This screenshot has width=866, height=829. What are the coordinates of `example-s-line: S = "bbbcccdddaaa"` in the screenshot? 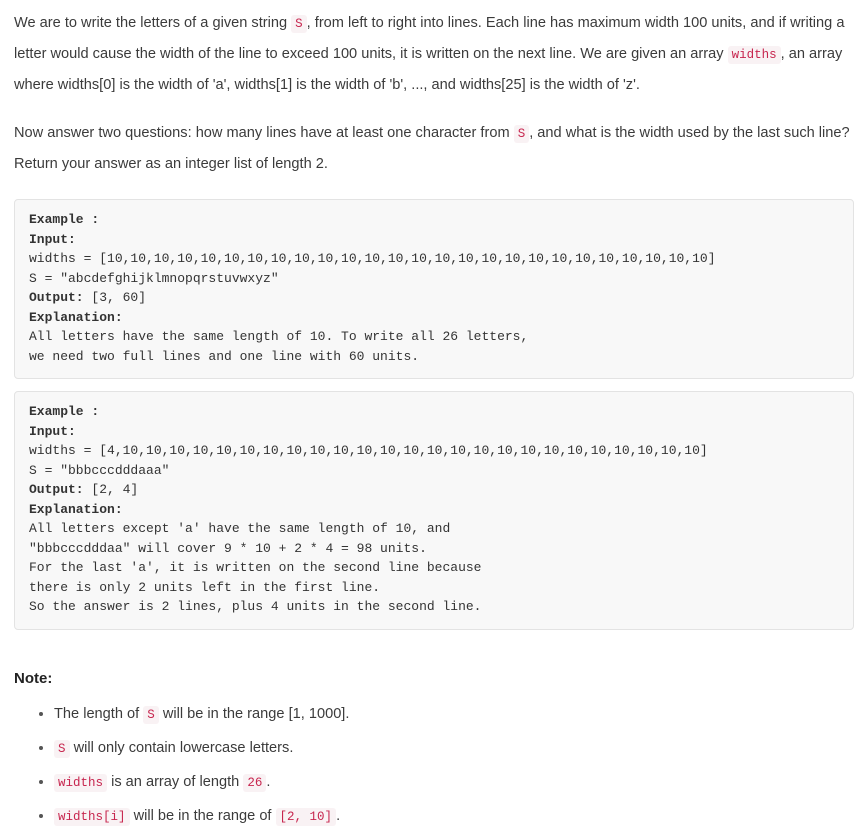 It's located at (99, 470).